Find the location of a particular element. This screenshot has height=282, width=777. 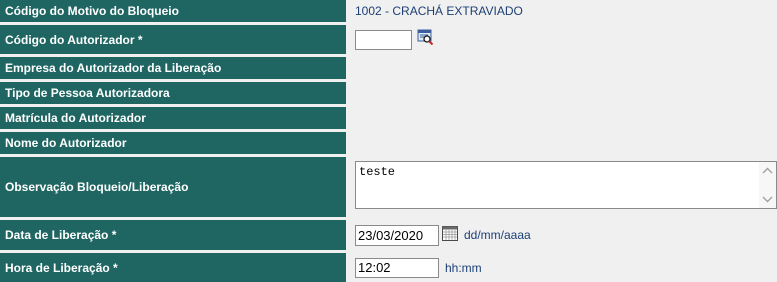

matricula-autorizador-cell is located at coordinates (563, 118).